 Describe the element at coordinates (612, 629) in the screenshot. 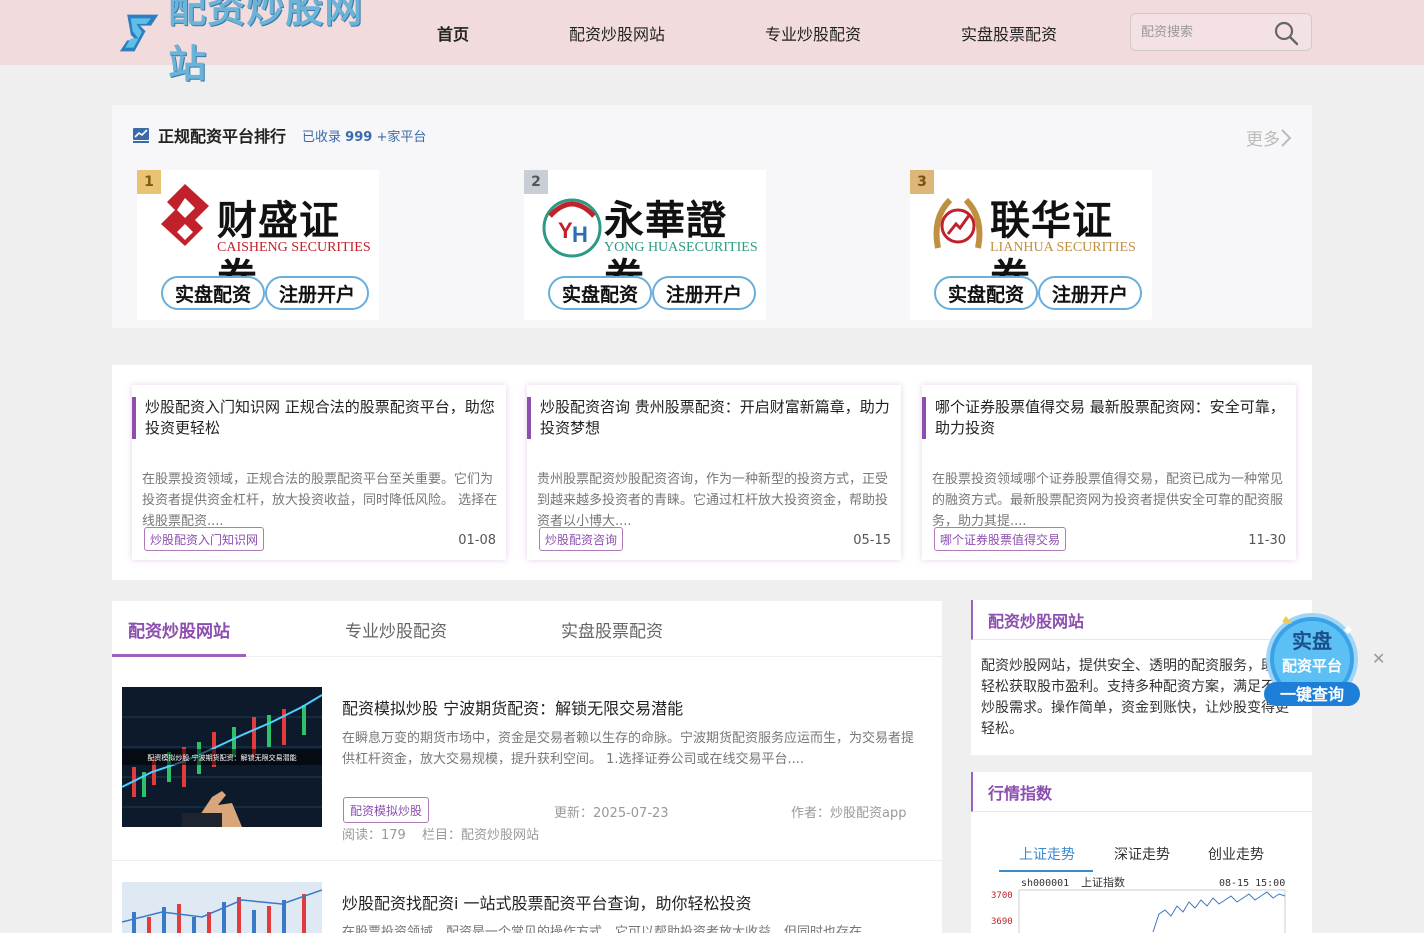

I see `tab-real-peizi: 实盘股票配资` at that location.